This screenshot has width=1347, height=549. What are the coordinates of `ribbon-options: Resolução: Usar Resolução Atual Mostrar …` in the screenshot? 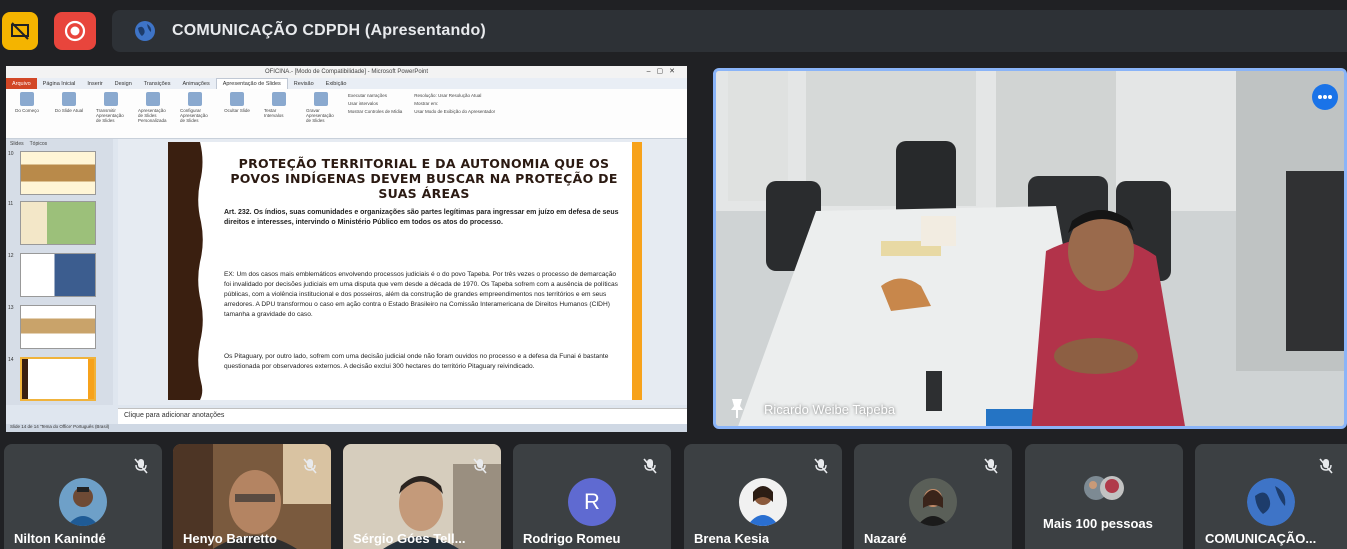 It's located at (454, 113).